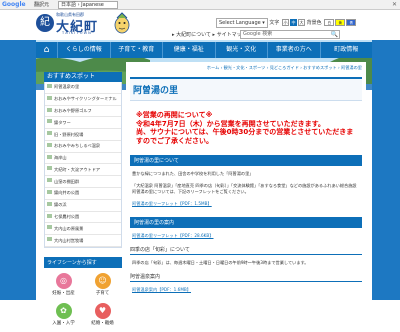 This screenshot has width=400, height=332. What do you see at coordinates (83, 218) in the screenshot?
I see `sidebar-item: 七保農村公園` at bounding box center [83, 218].